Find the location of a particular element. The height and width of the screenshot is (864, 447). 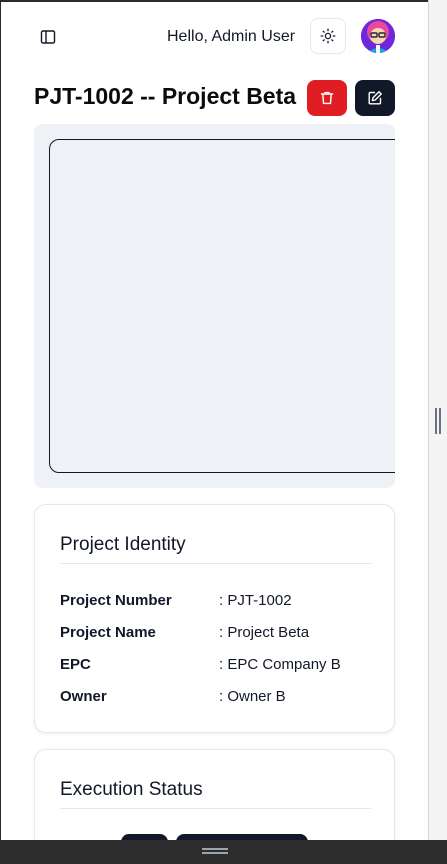

info-row-project-number: Project Number : PJT-1002 is located at coordinates (215, 602).